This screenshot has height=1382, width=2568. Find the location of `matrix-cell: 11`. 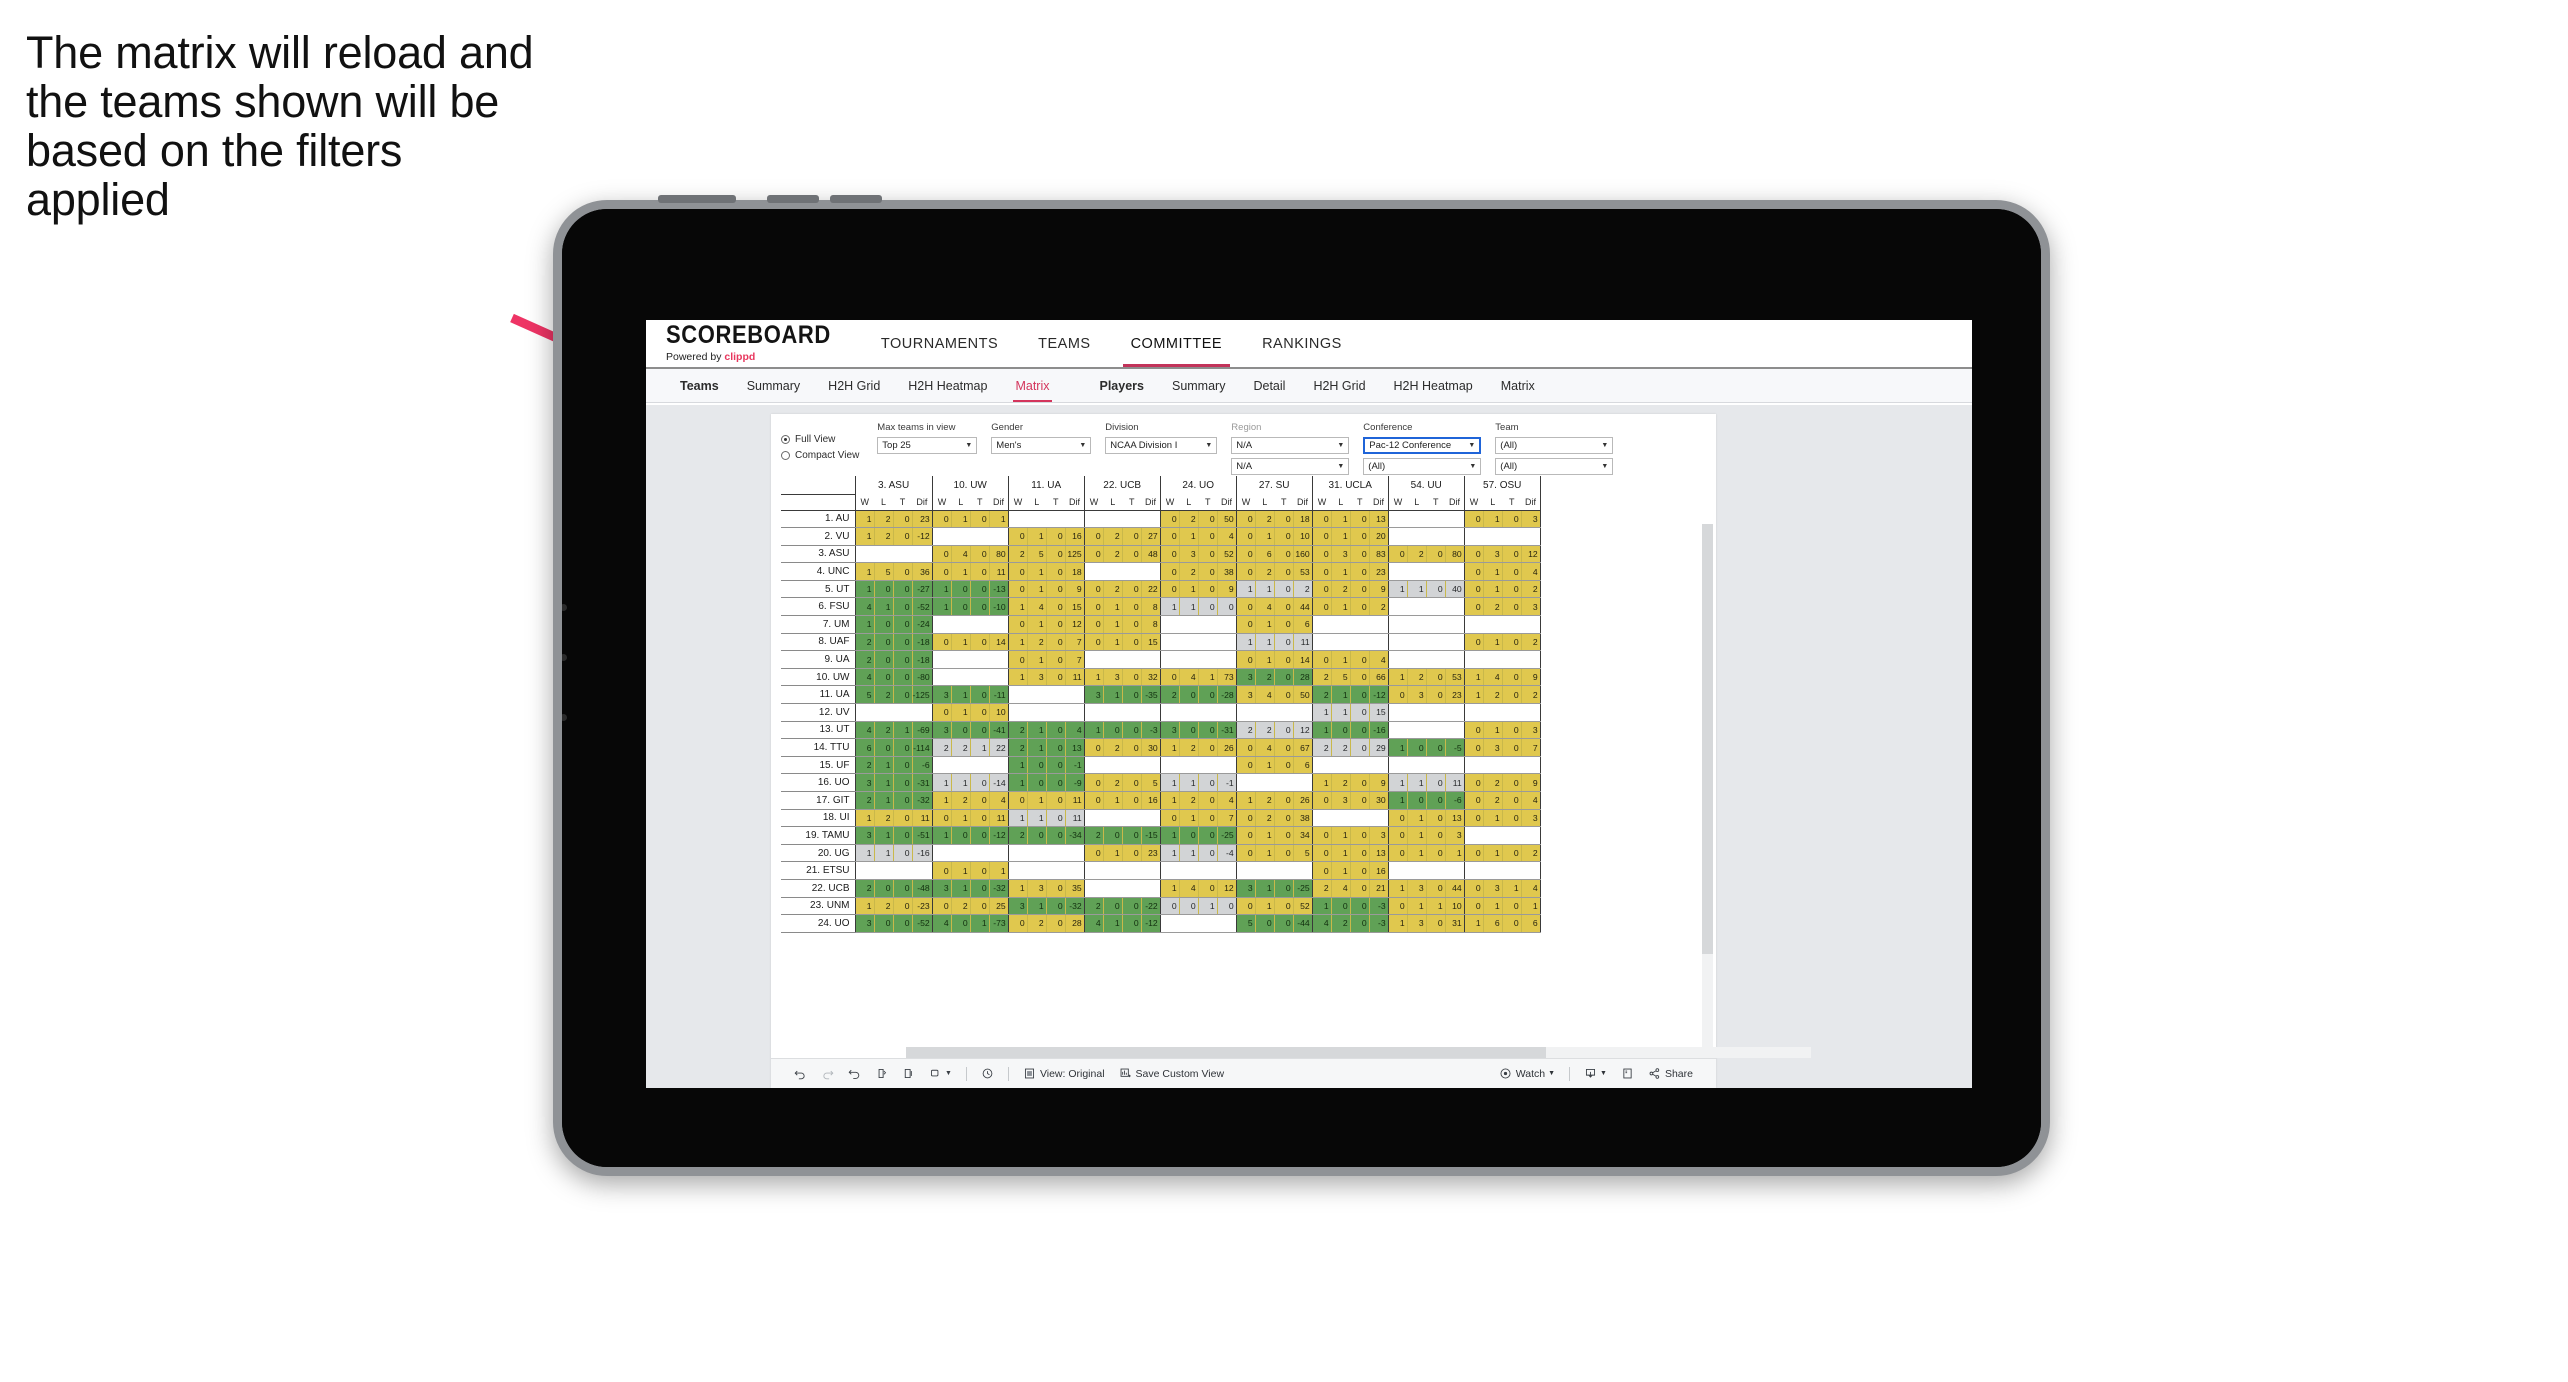

matrix-cell: 11 is located at coordinates (999, 818).